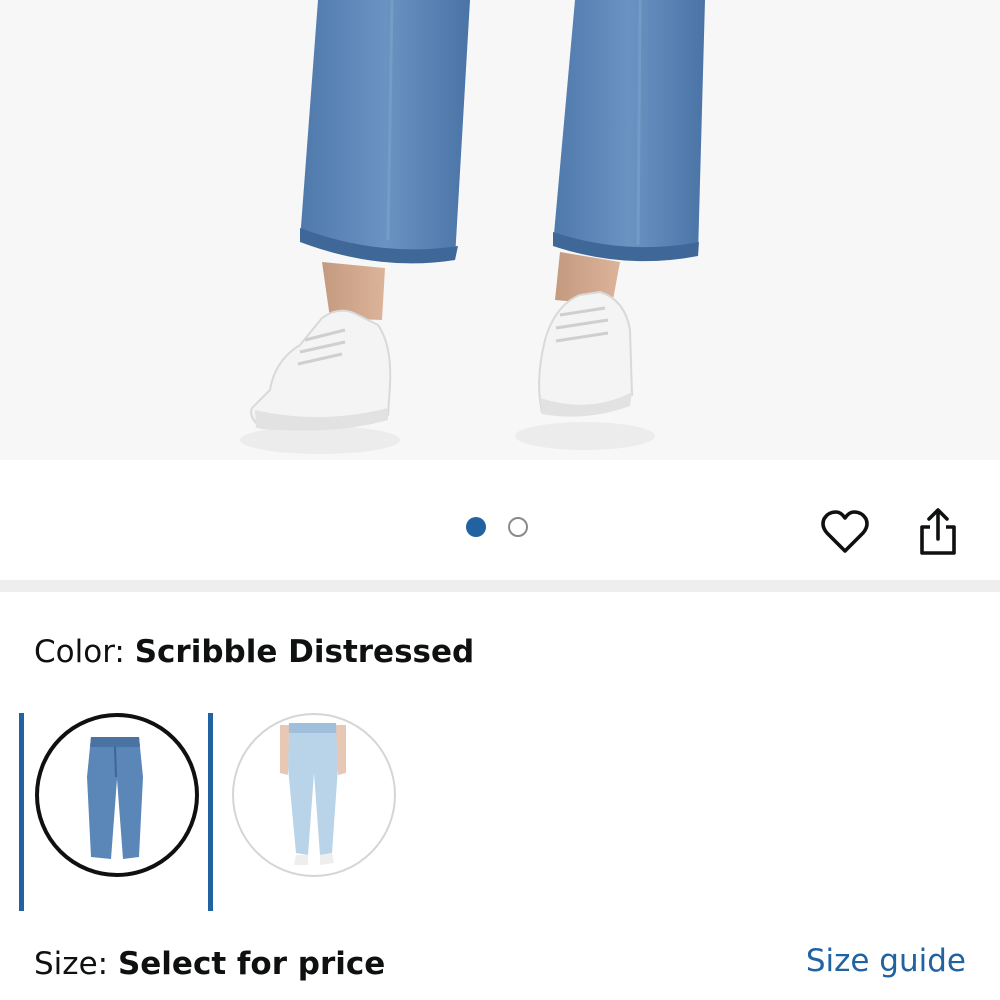 This screenshot has width=1000, height=1000. I want to click on swatch-image-light-denim, so click(313, 794).